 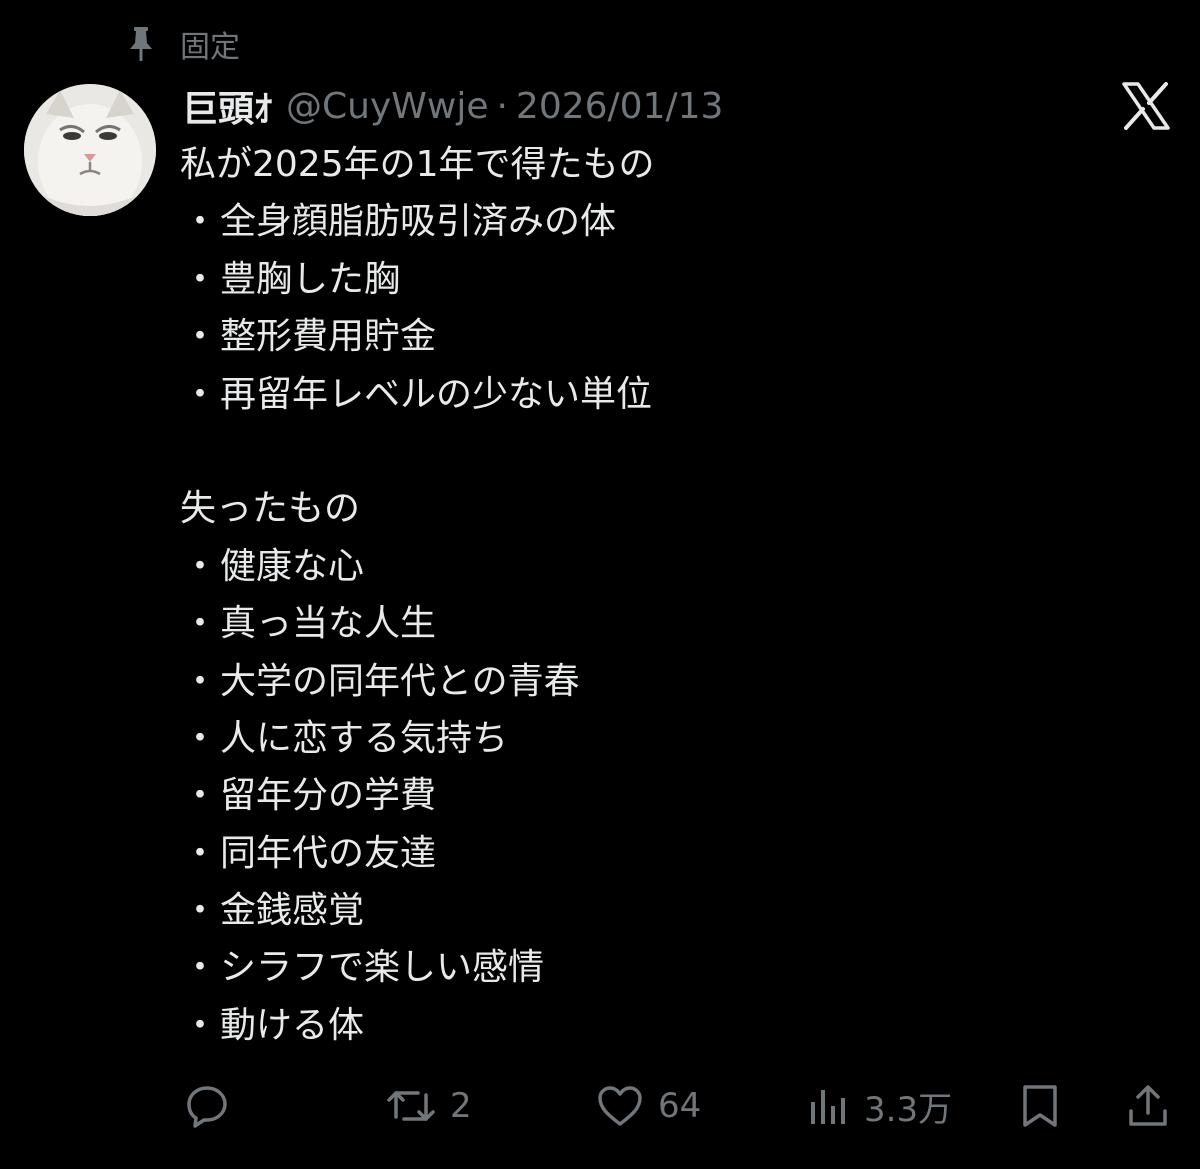 What do you see at coordinates (828, 1107) in the screenshot?
I see `views-icon` at bounding box center [828, 1107].